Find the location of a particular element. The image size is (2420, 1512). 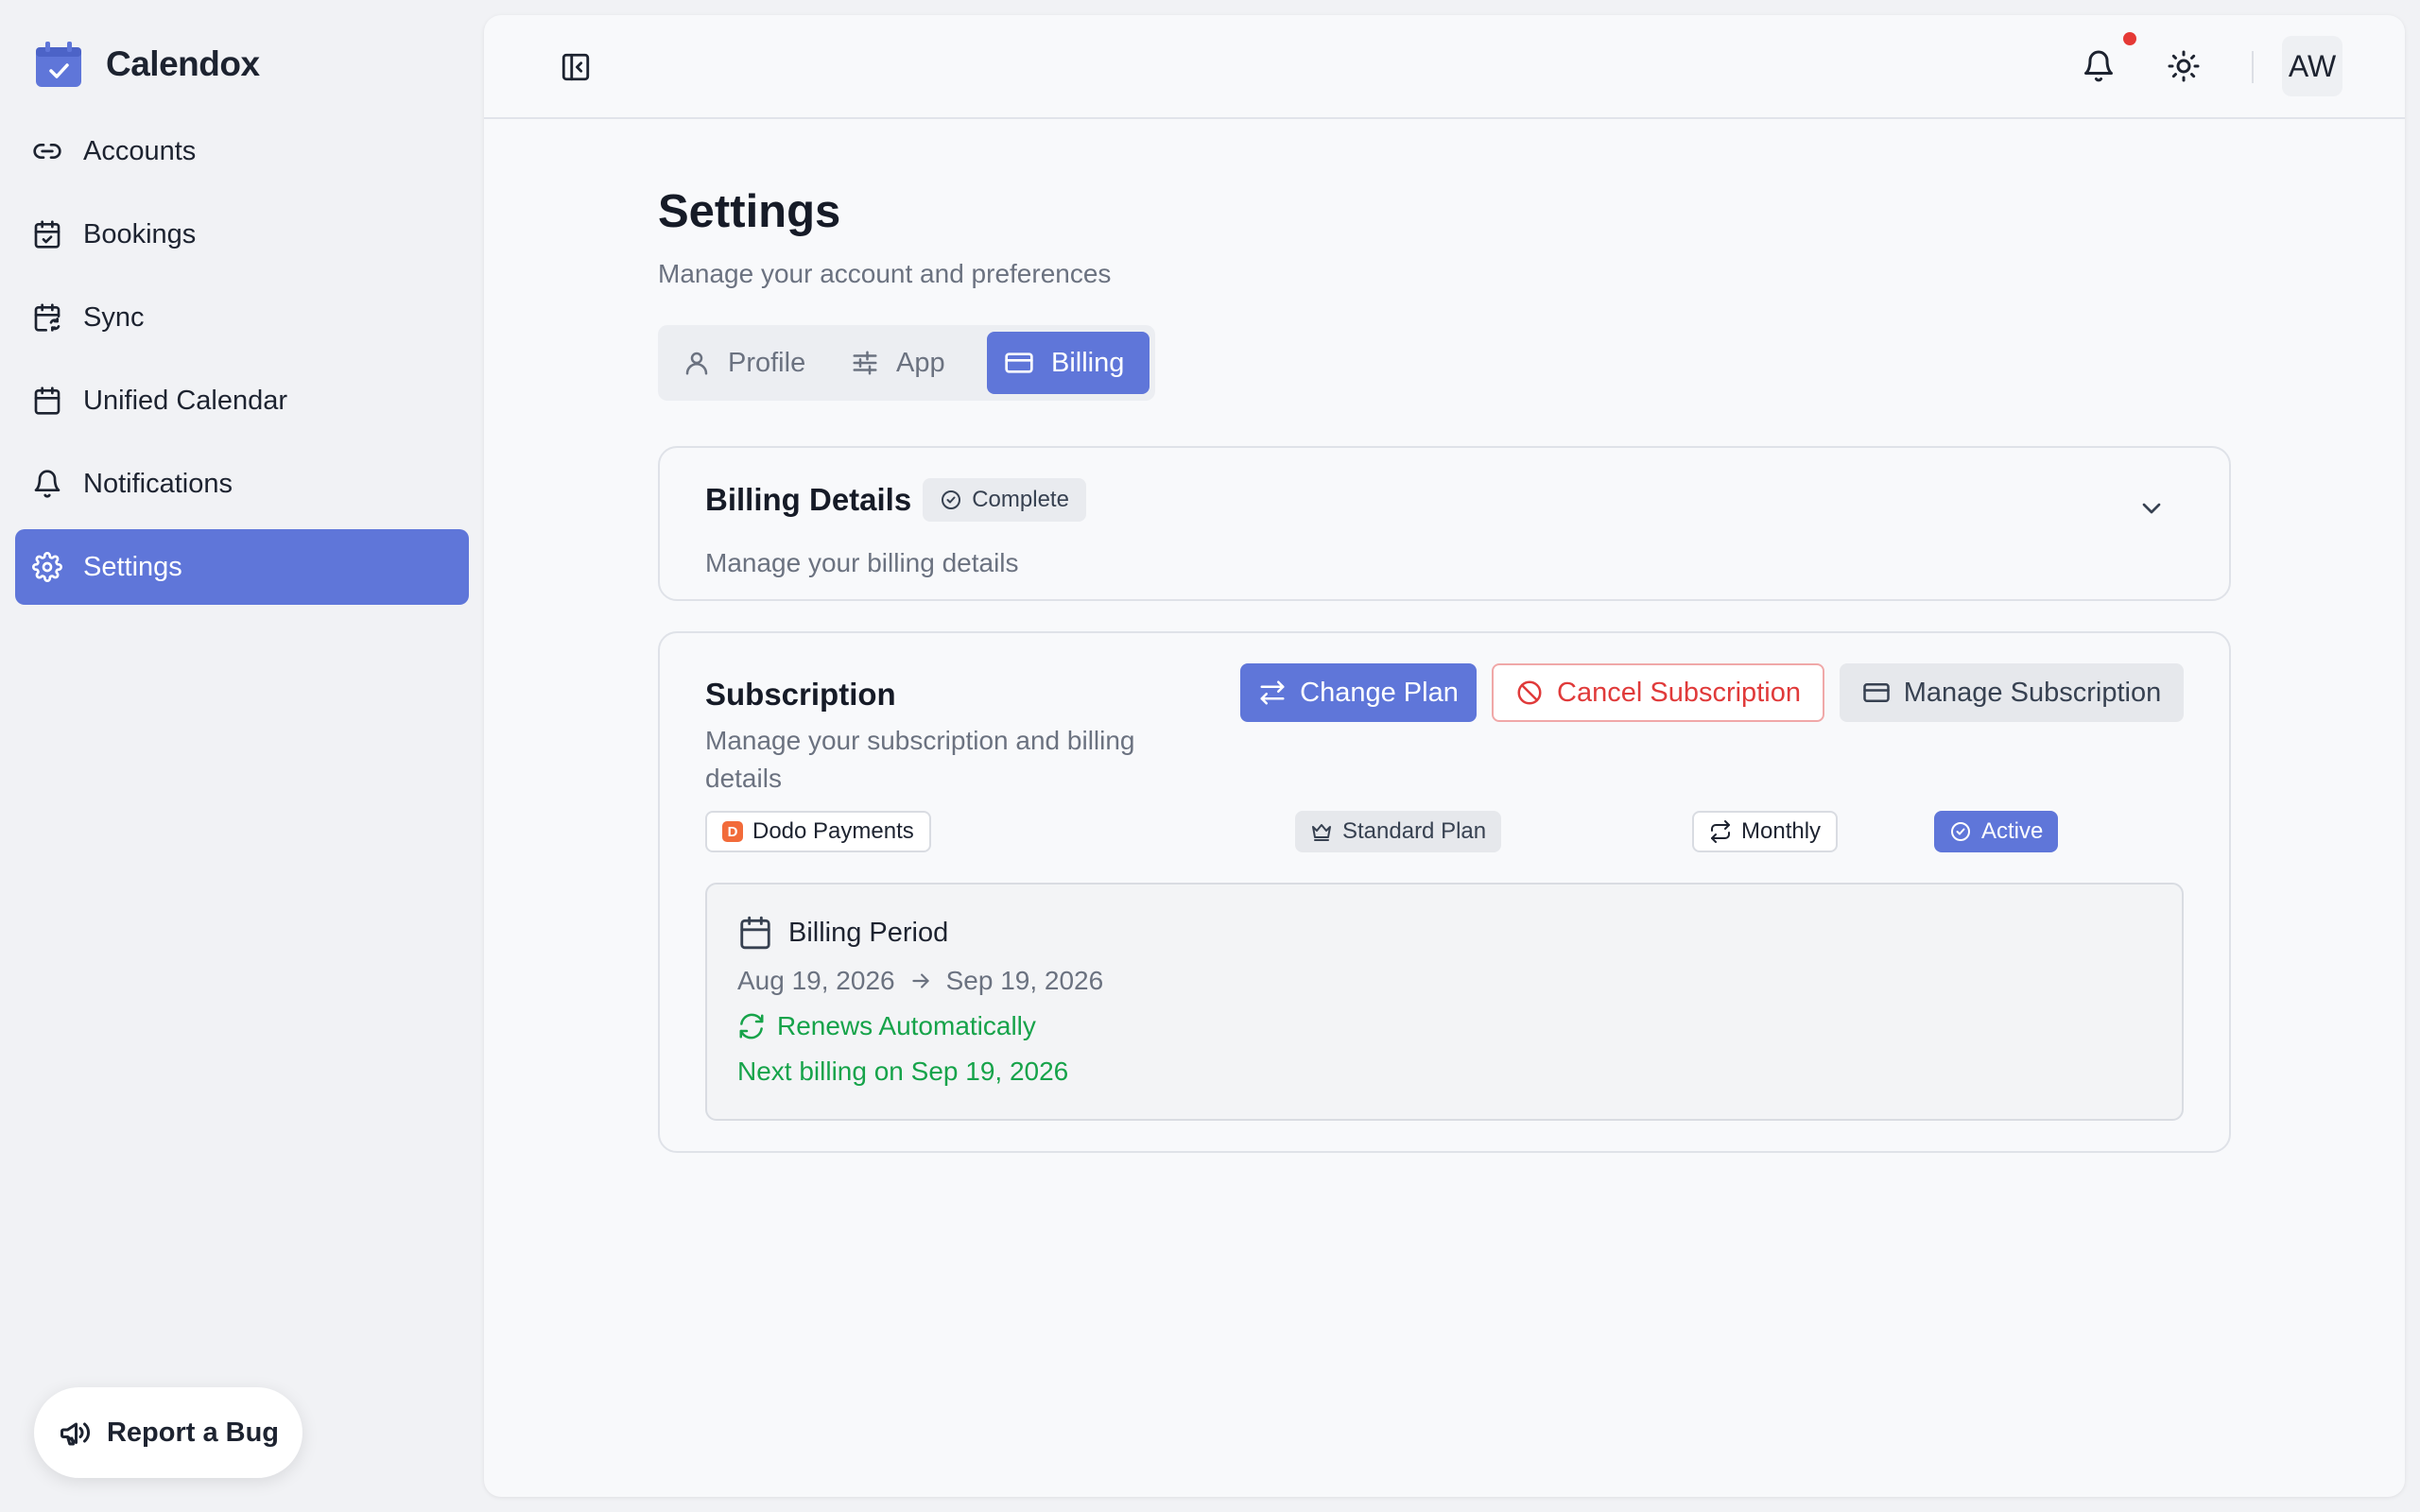

tab-label: Profile is located at coordinates (767, 362).